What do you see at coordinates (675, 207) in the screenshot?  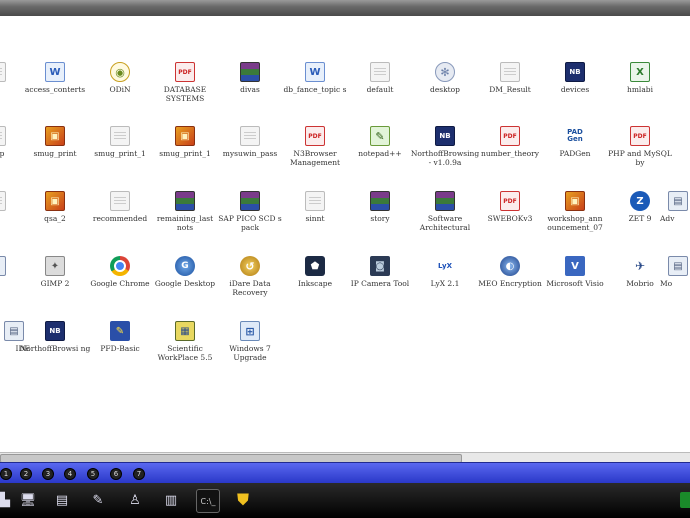 I see `desktop-icon: Adv` at bounding box center [675, 207].